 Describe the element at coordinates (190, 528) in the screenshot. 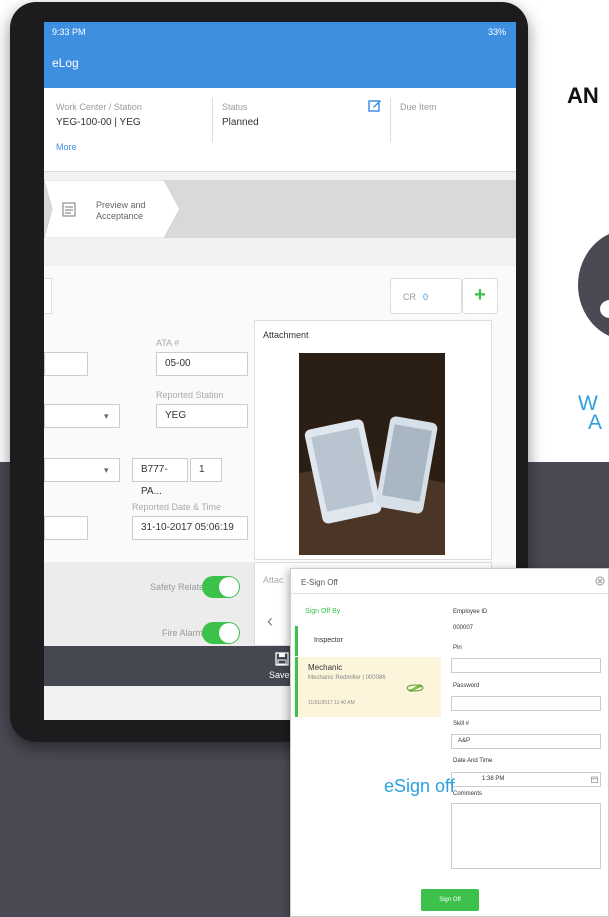

I see `reported-datetime-input: 31-10-2017 05:06:19` at that location.